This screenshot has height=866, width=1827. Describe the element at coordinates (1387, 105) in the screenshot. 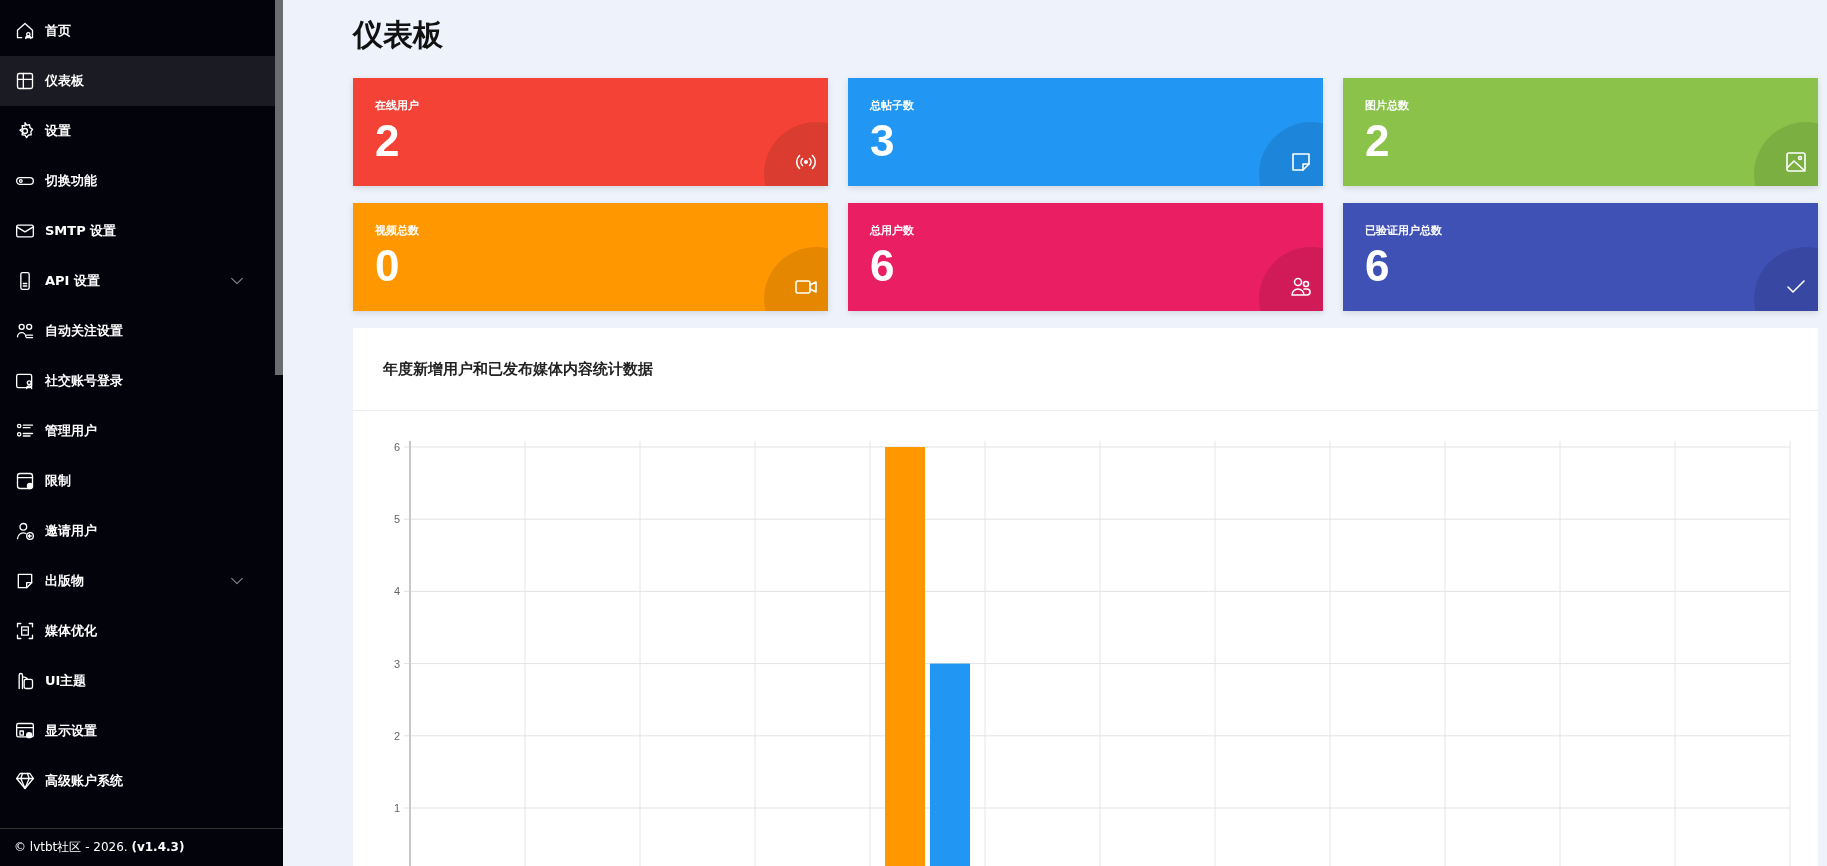

I see `stat-label: 图片总数` at that location.